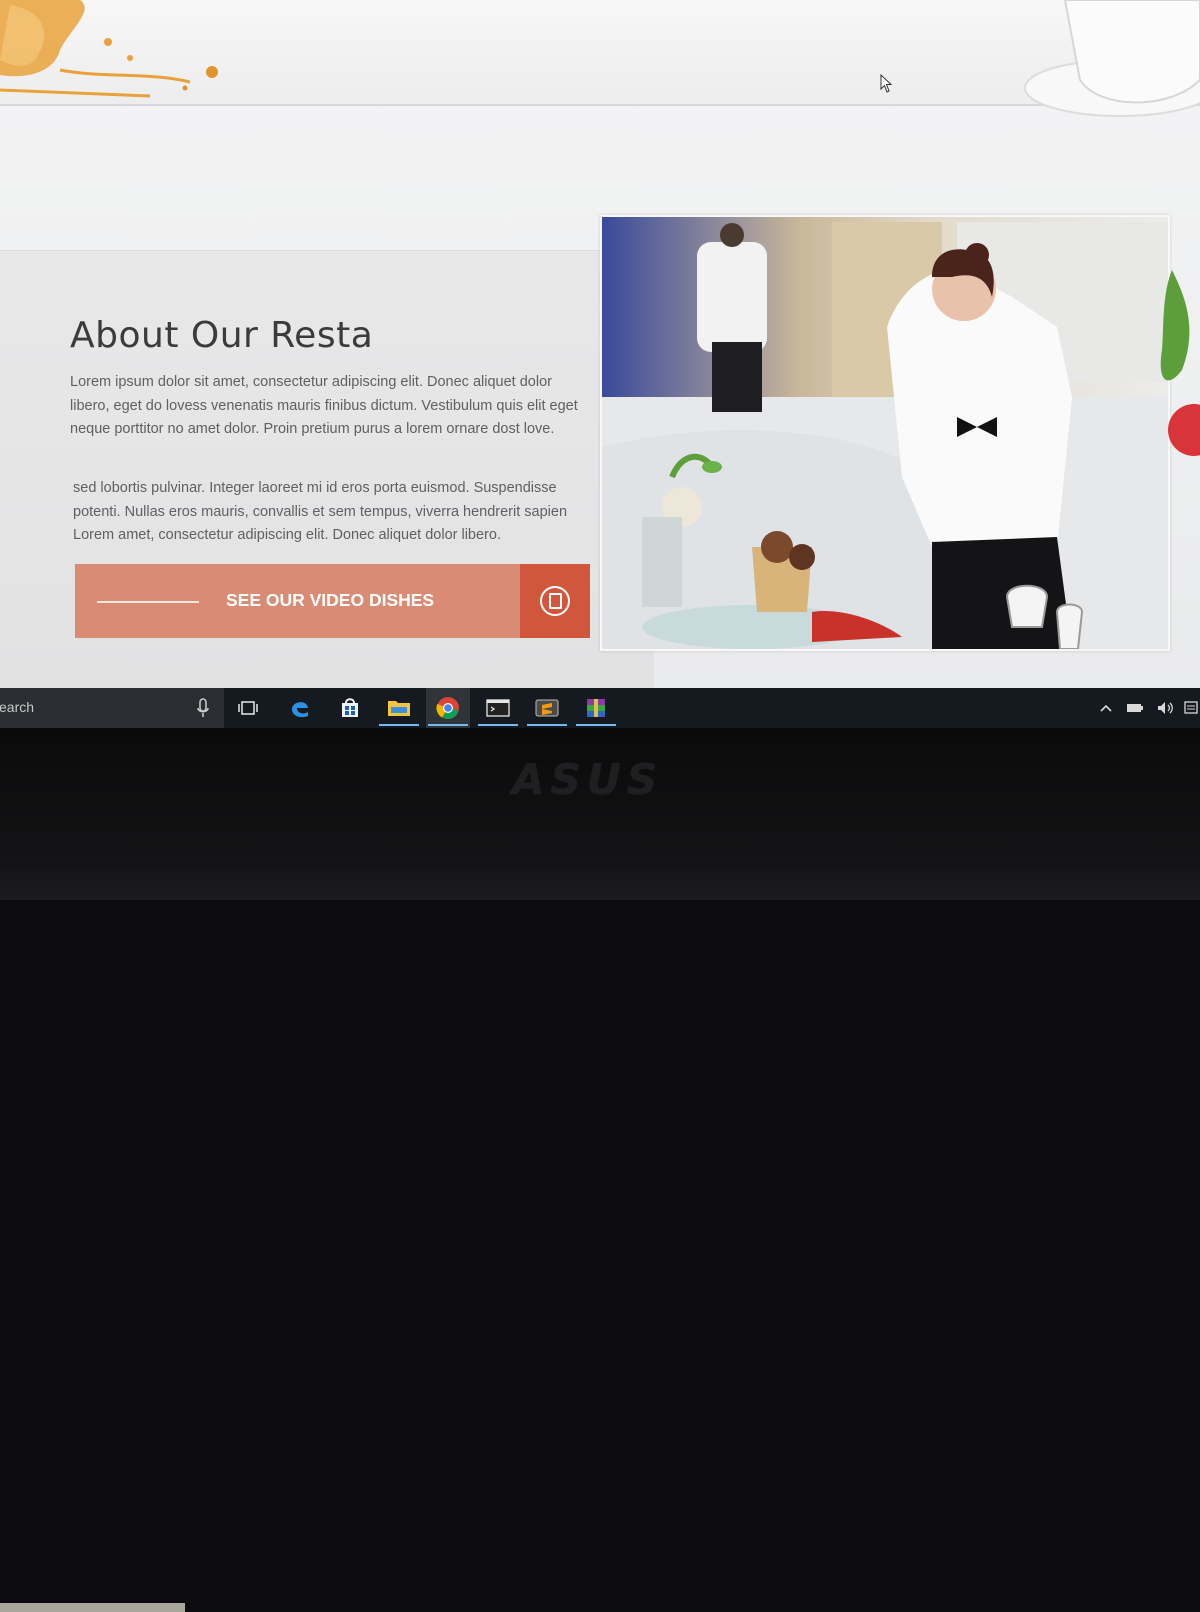 Image resolution: width=1200 pixels, height=1612 pixels. Describe the element at coordinates (203, 708) in the screenshot. I see `microphone-icon` at that location.